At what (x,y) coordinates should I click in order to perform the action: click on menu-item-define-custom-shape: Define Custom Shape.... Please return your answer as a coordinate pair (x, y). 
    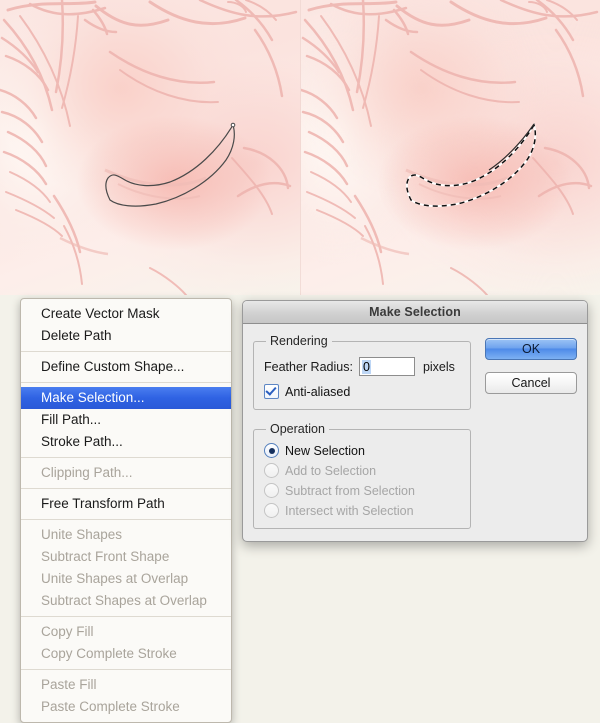
    Looking at the image, I should click on (126, 367).